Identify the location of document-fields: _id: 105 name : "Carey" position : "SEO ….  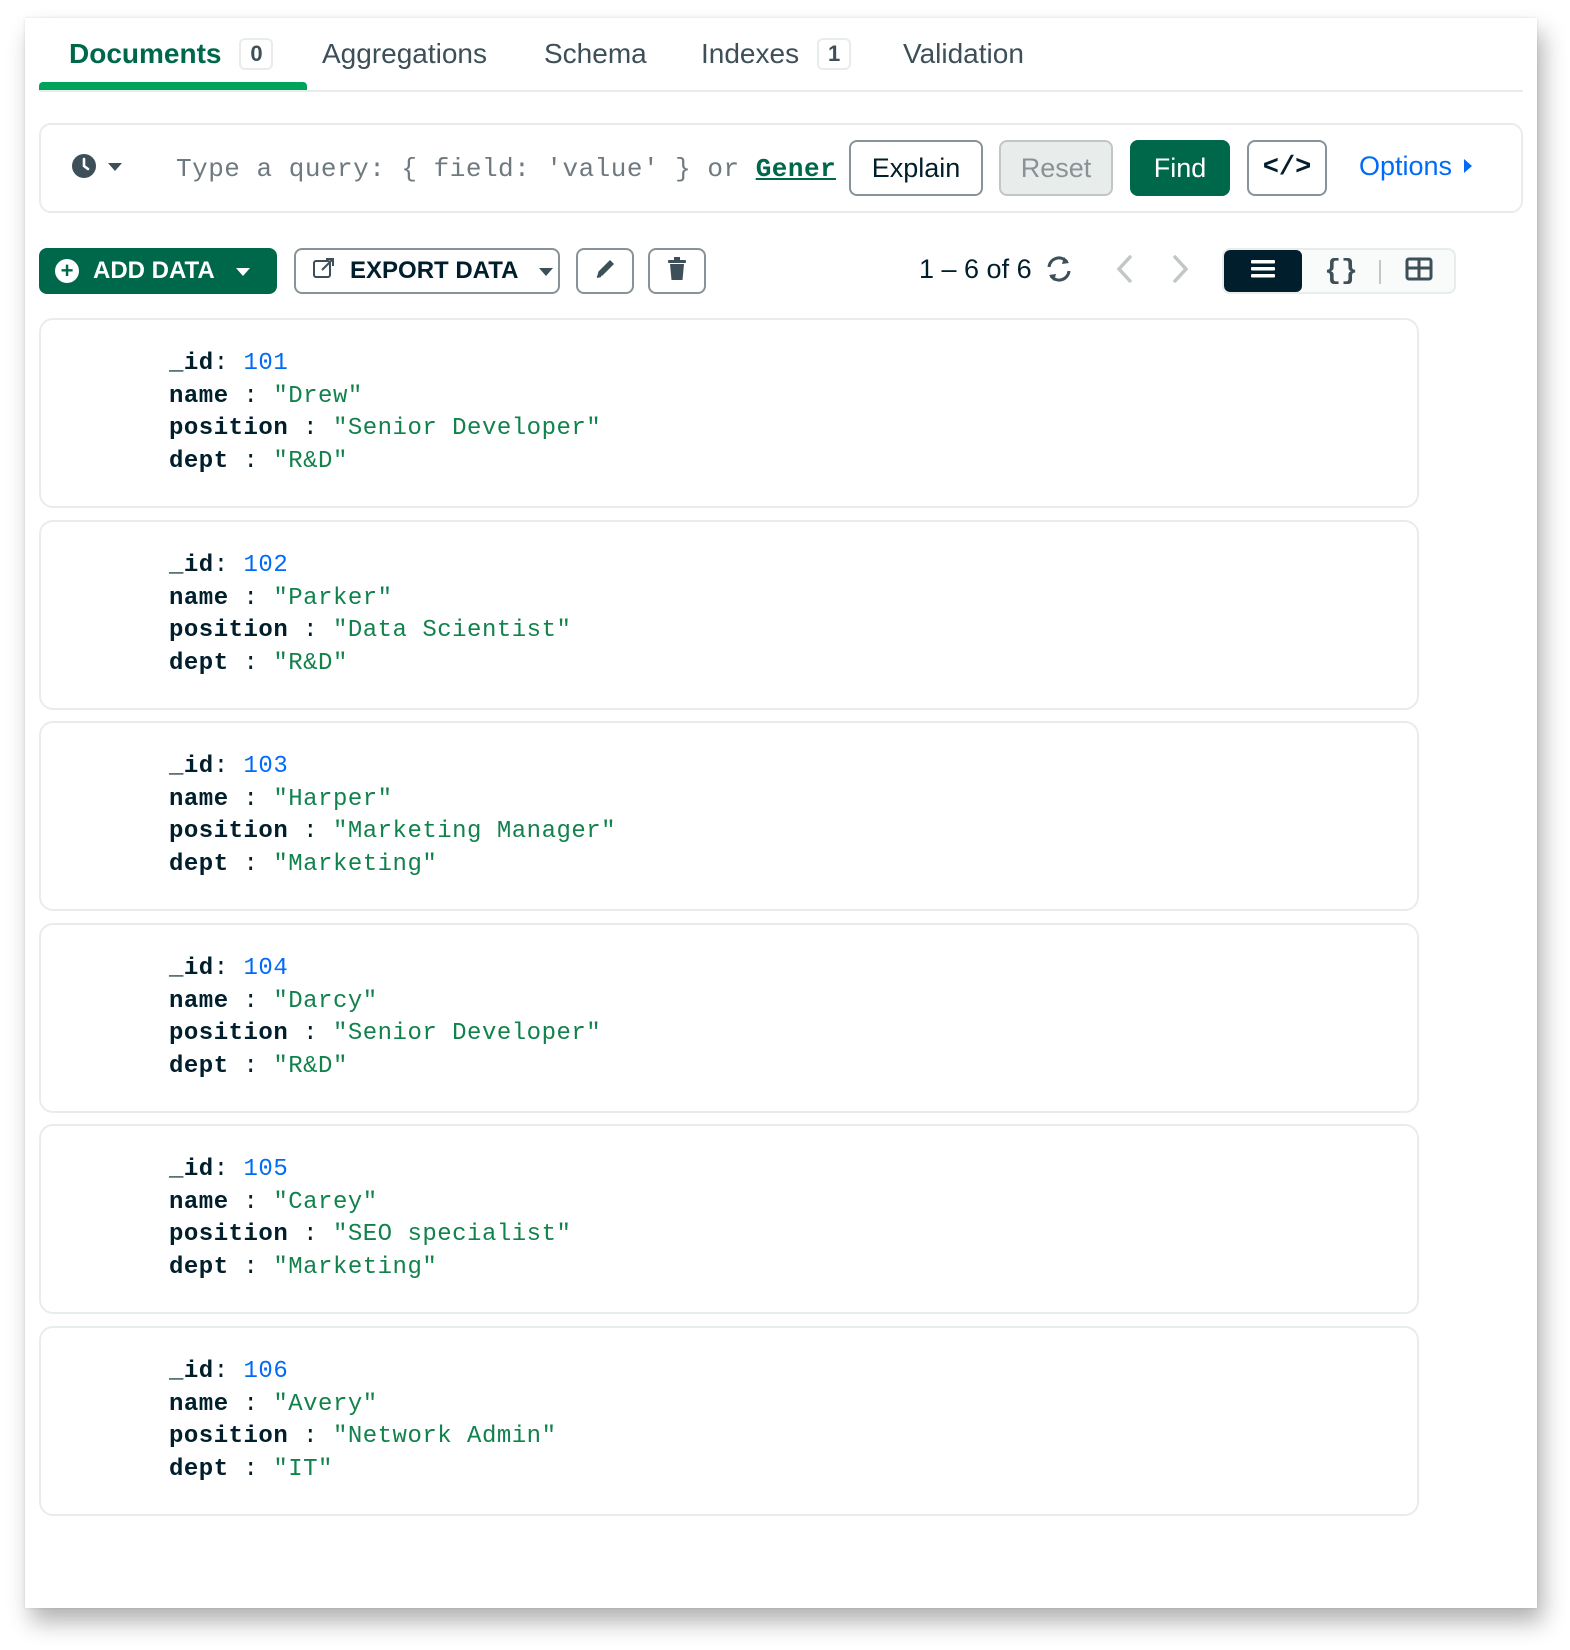
(370, 1219).